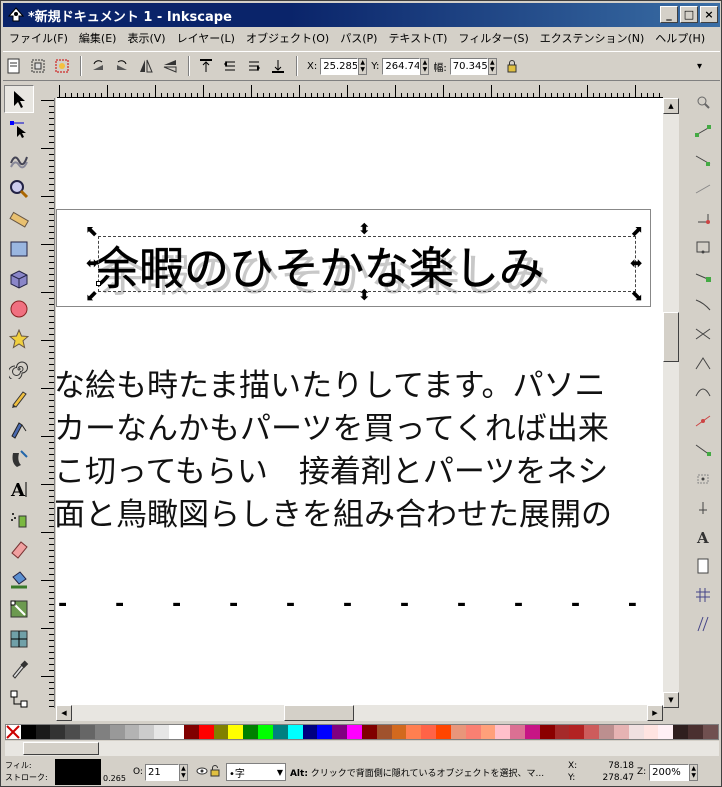 The width and height of the screenshot is (722, 787). I want to click on title-bar: *新規ドキュメント 1 - Inkscape _ □ ×, so click(361, 15).